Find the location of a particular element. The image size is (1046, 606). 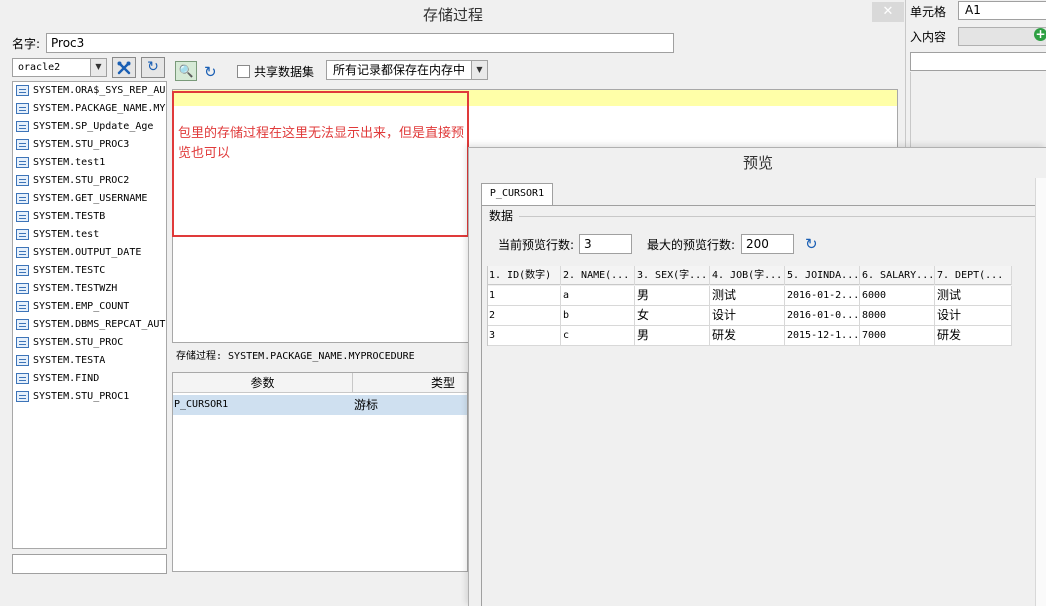

table-row: 1 a 男测试 2016-01-2... 6000 测试 is located at coordinates (749, 296).